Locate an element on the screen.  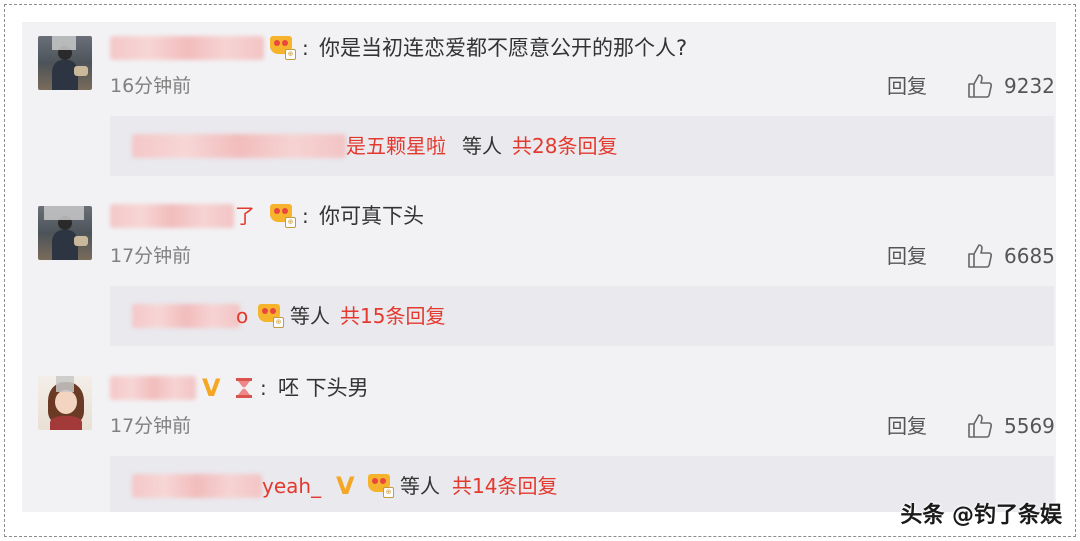
like-count: 5569 is located at coordinates (1029, 426).